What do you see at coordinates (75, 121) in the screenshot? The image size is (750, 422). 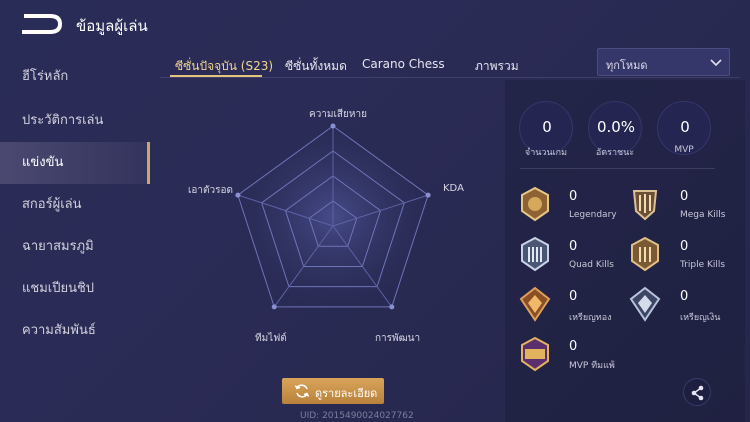 I see `sidebar-item-match-history: ประวัติการเล่น` at bounding box center [75, 121].